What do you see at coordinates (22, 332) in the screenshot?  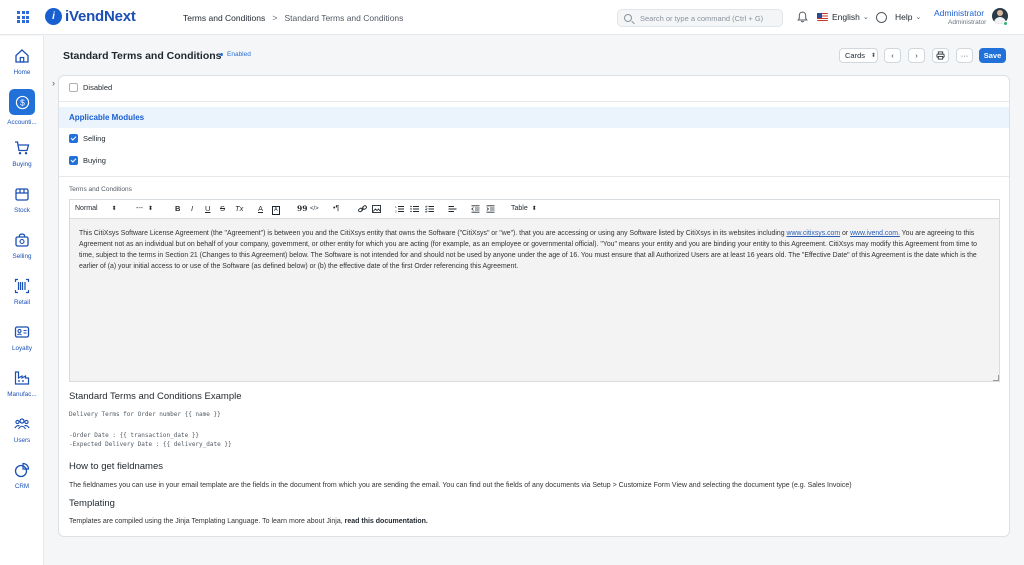 I see `id-card-icon` at bounding box center [22, 332].